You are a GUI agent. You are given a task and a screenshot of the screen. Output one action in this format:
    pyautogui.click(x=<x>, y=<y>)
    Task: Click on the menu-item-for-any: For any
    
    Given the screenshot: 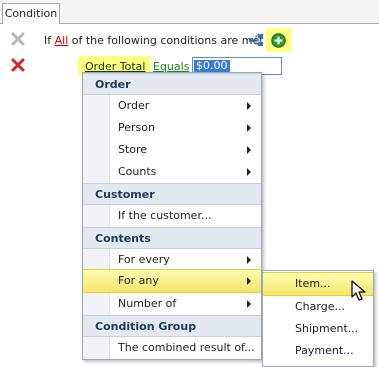 What is the action you would take?
    pyautogui.click(x=172, y=281)
    